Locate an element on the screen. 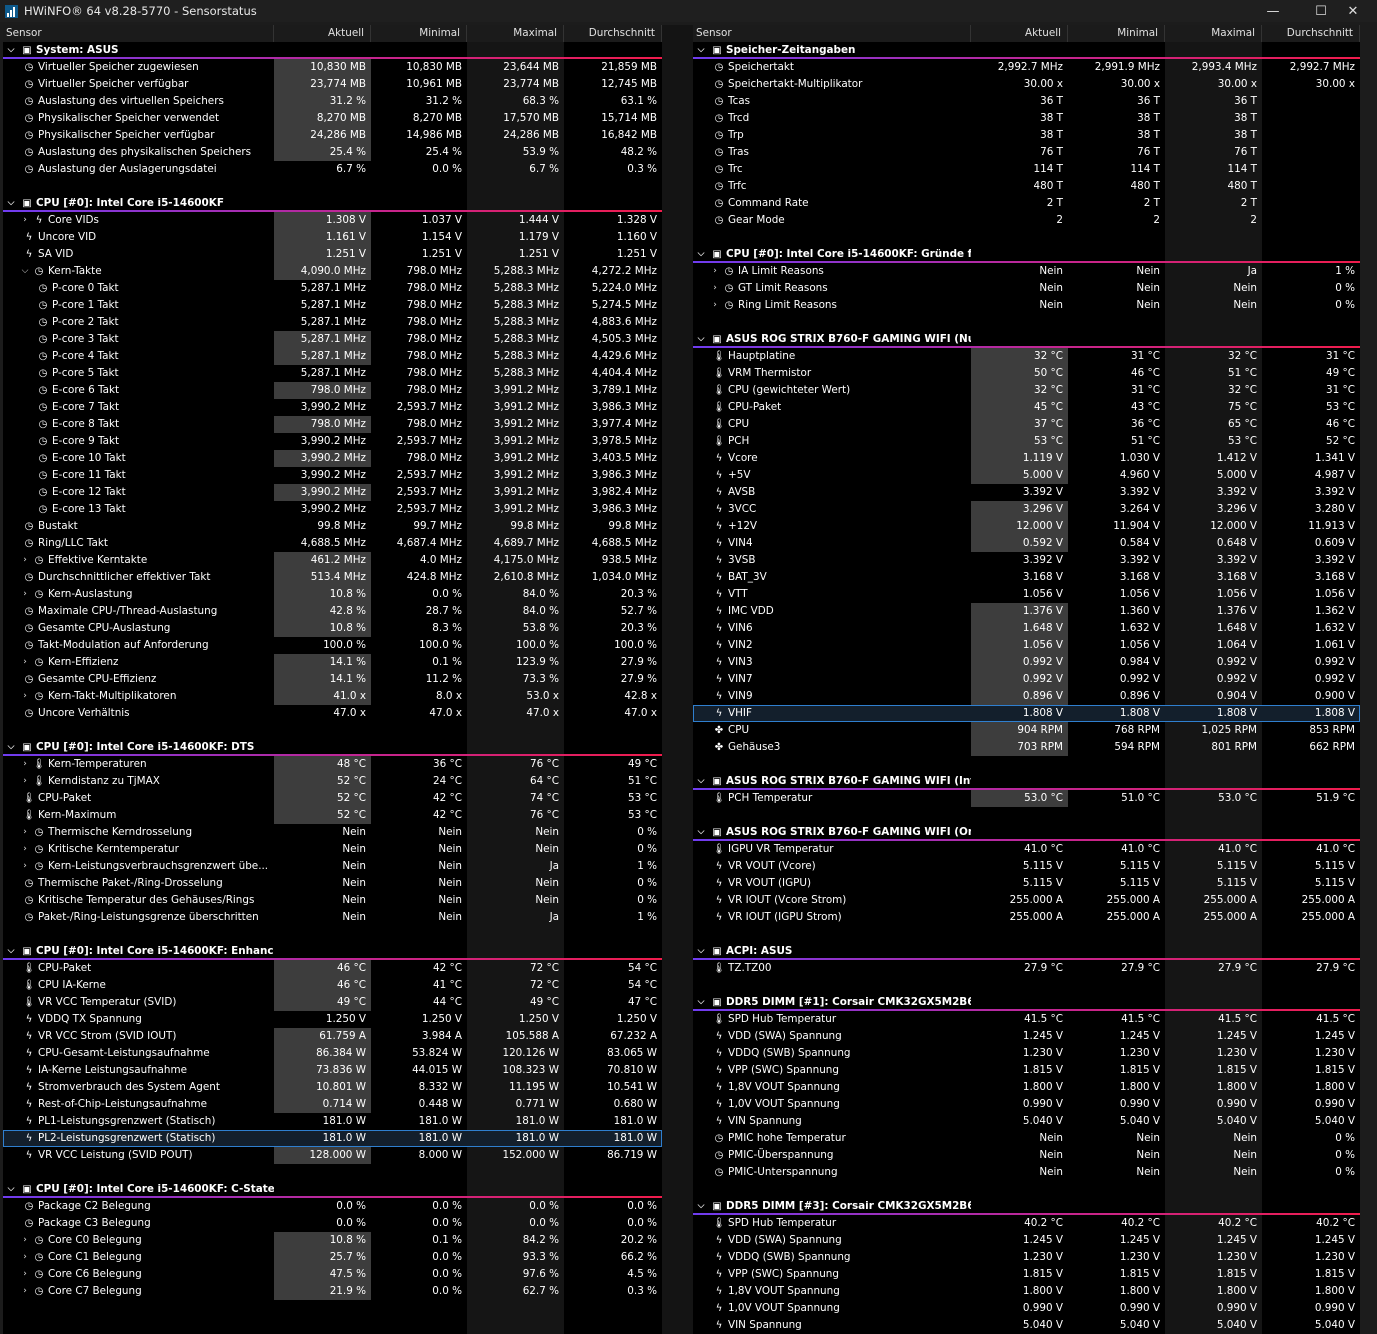 This screenshot has width=1377, height=1334. sensor-row: › ◷ Kern-Effizienz 14.1 % 0.1 % 123.9 % 27.9 % is located at coordinates (332, 662).